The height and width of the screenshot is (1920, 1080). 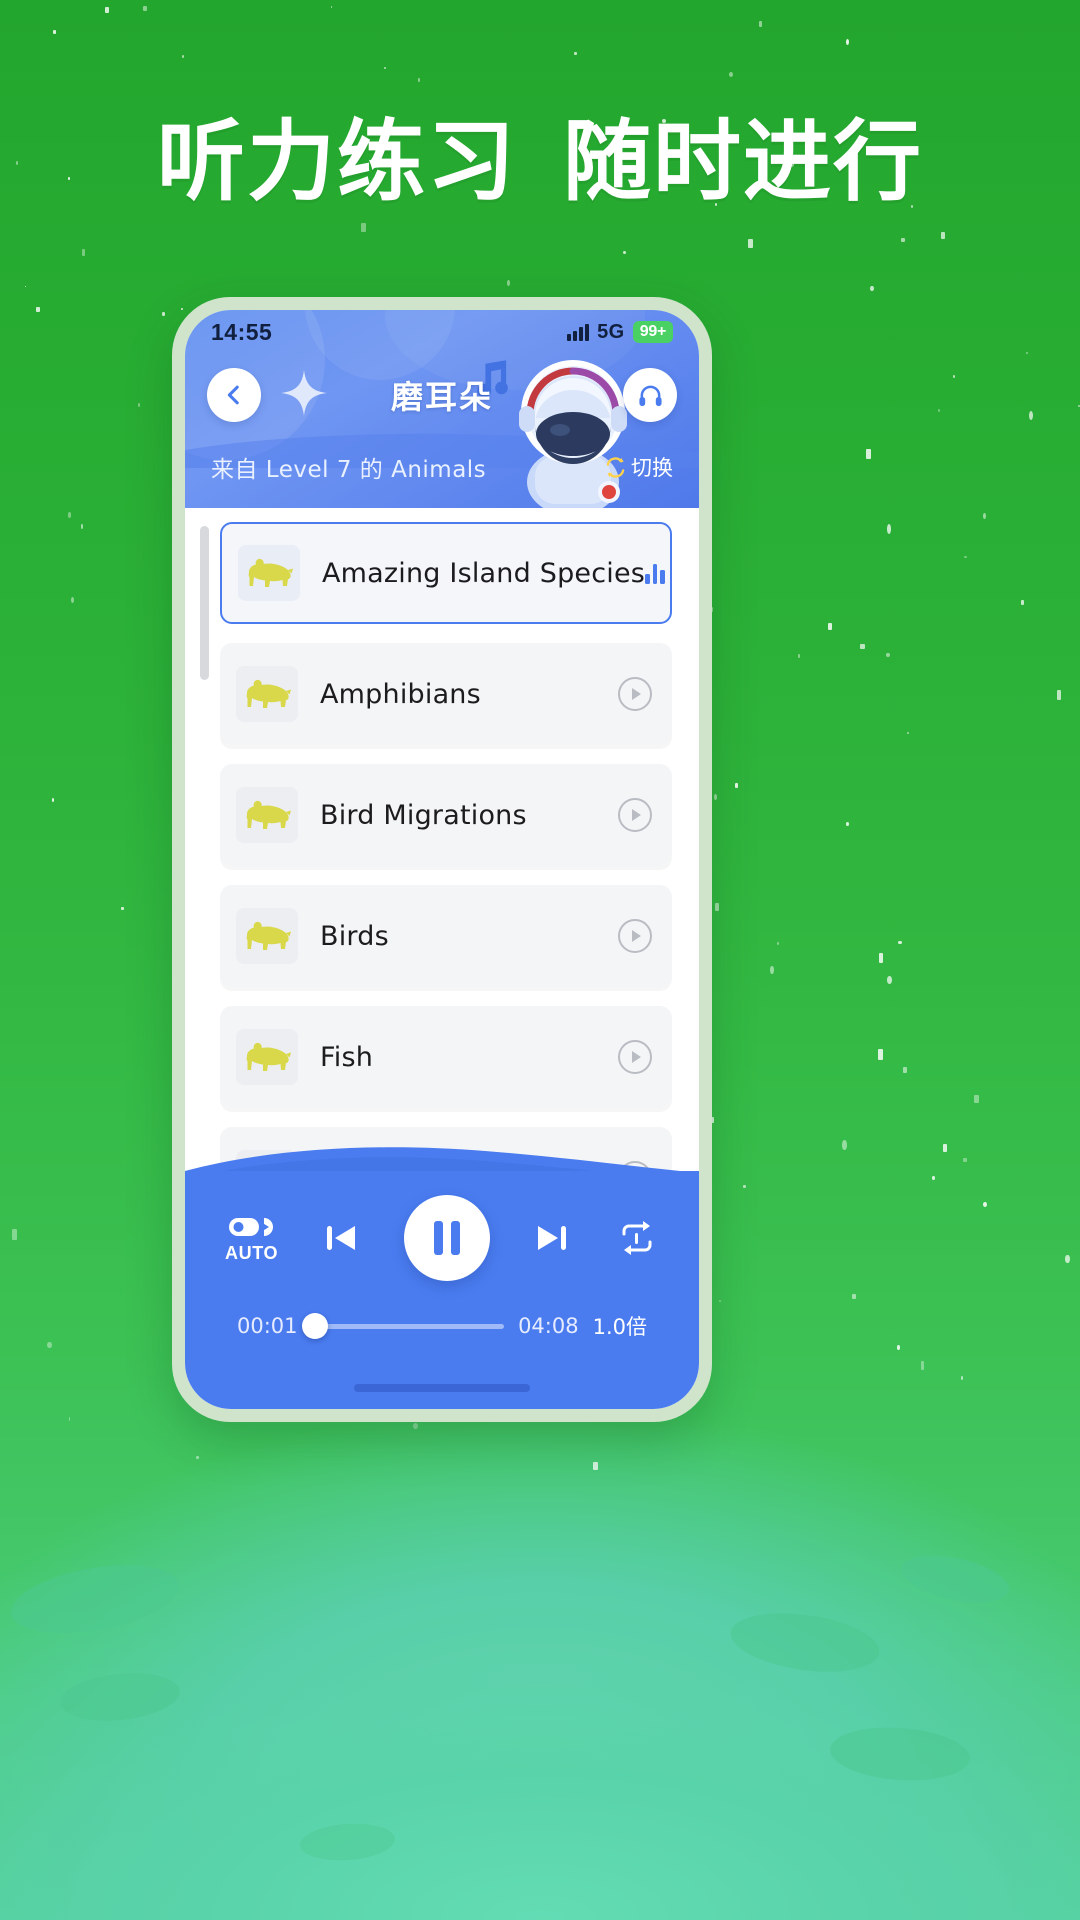 I want to click on progress-row: 00:01 04:08 1.0倍, so click(x=442, y=1326).